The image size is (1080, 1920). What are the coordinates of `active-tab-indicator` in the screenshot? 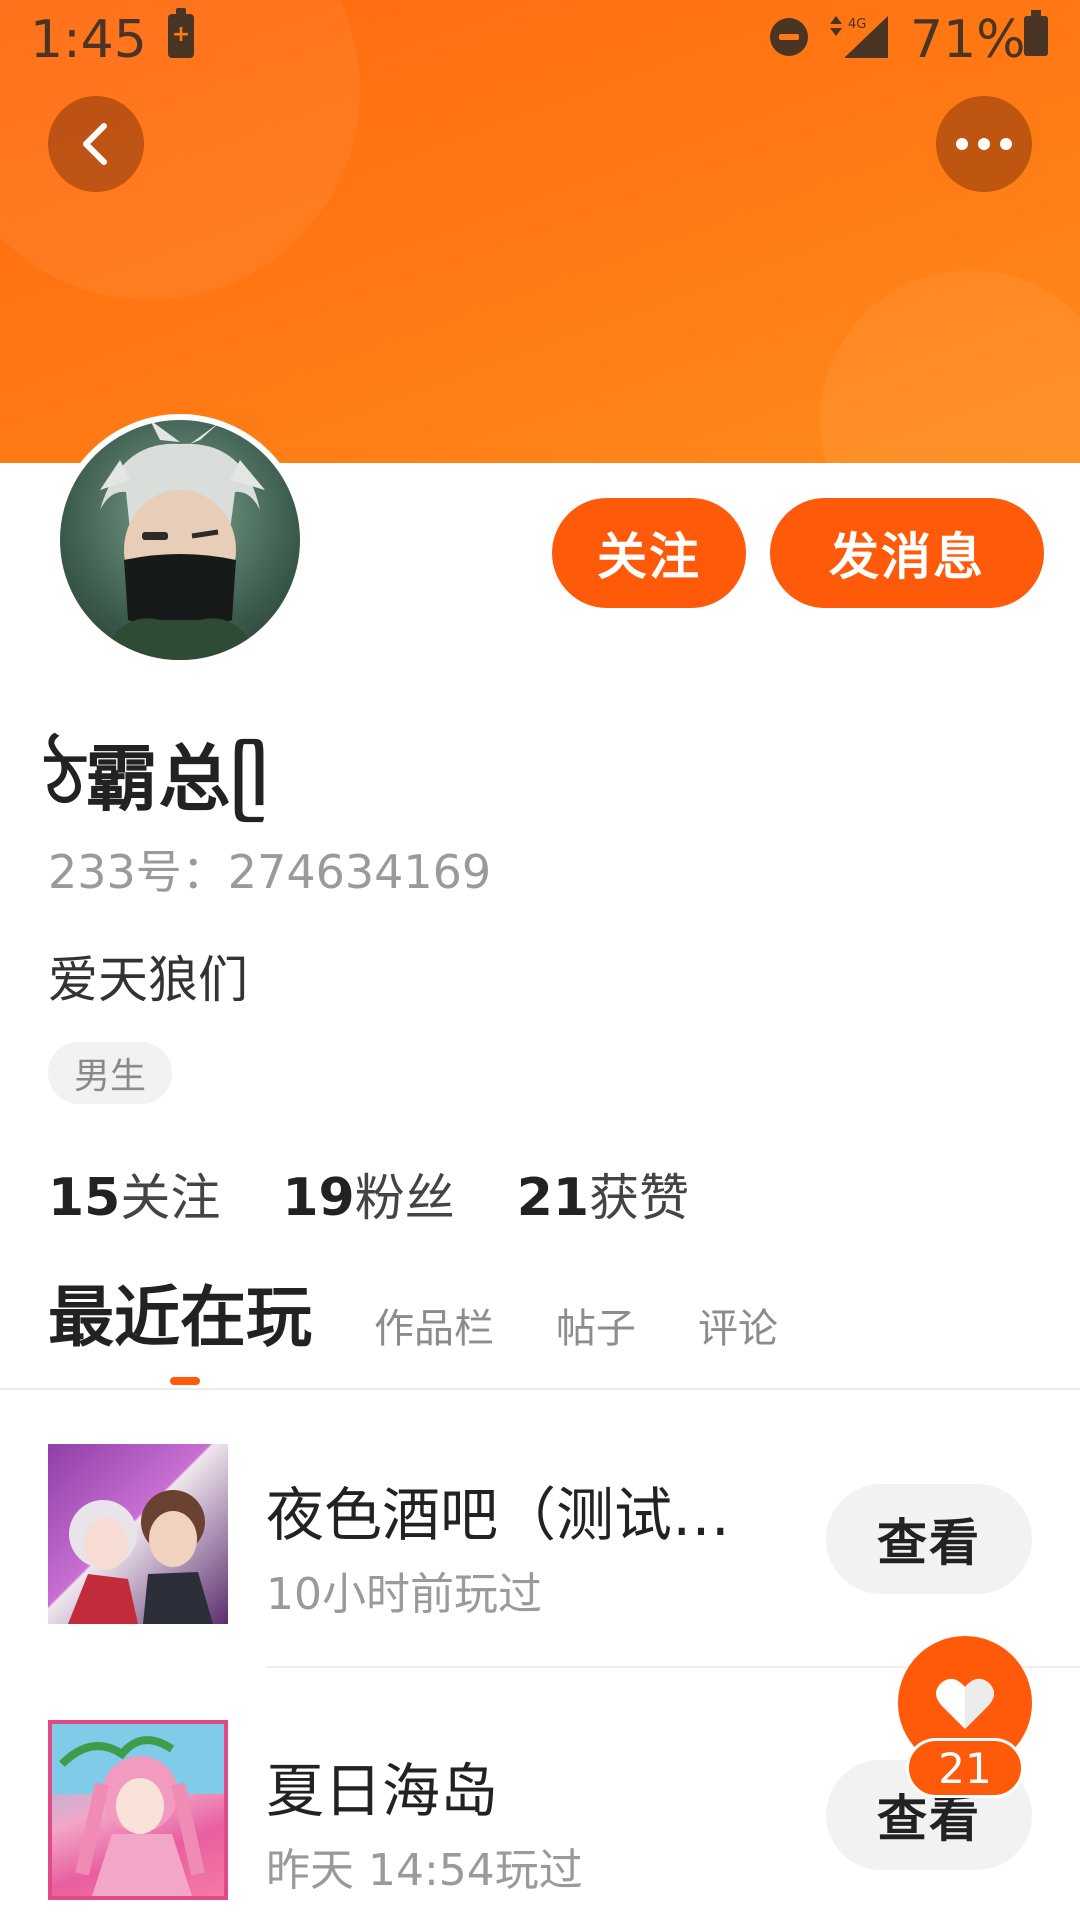 It's located at (185, 1381).